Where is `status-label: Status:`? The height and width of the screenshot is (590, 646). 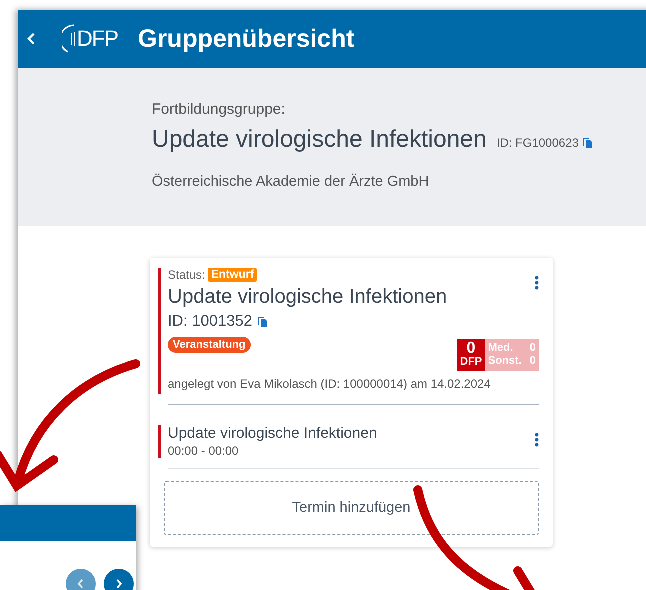 status-label: Status: is located at coordinates (187, 275).